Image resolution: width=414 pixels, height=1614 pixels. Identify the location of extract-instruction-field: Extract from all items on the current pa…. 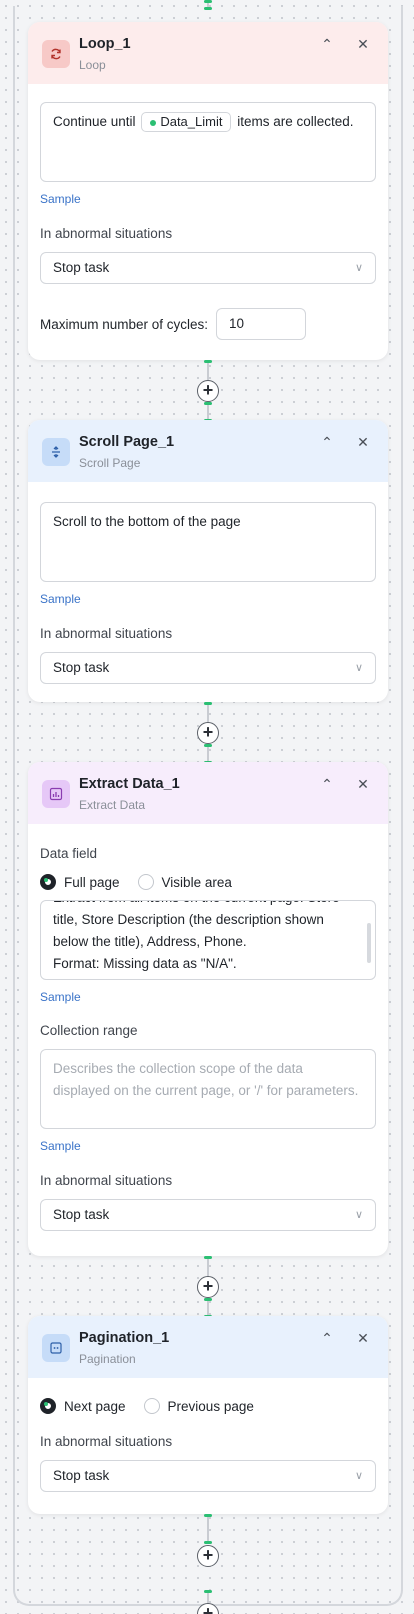
(208, 940).